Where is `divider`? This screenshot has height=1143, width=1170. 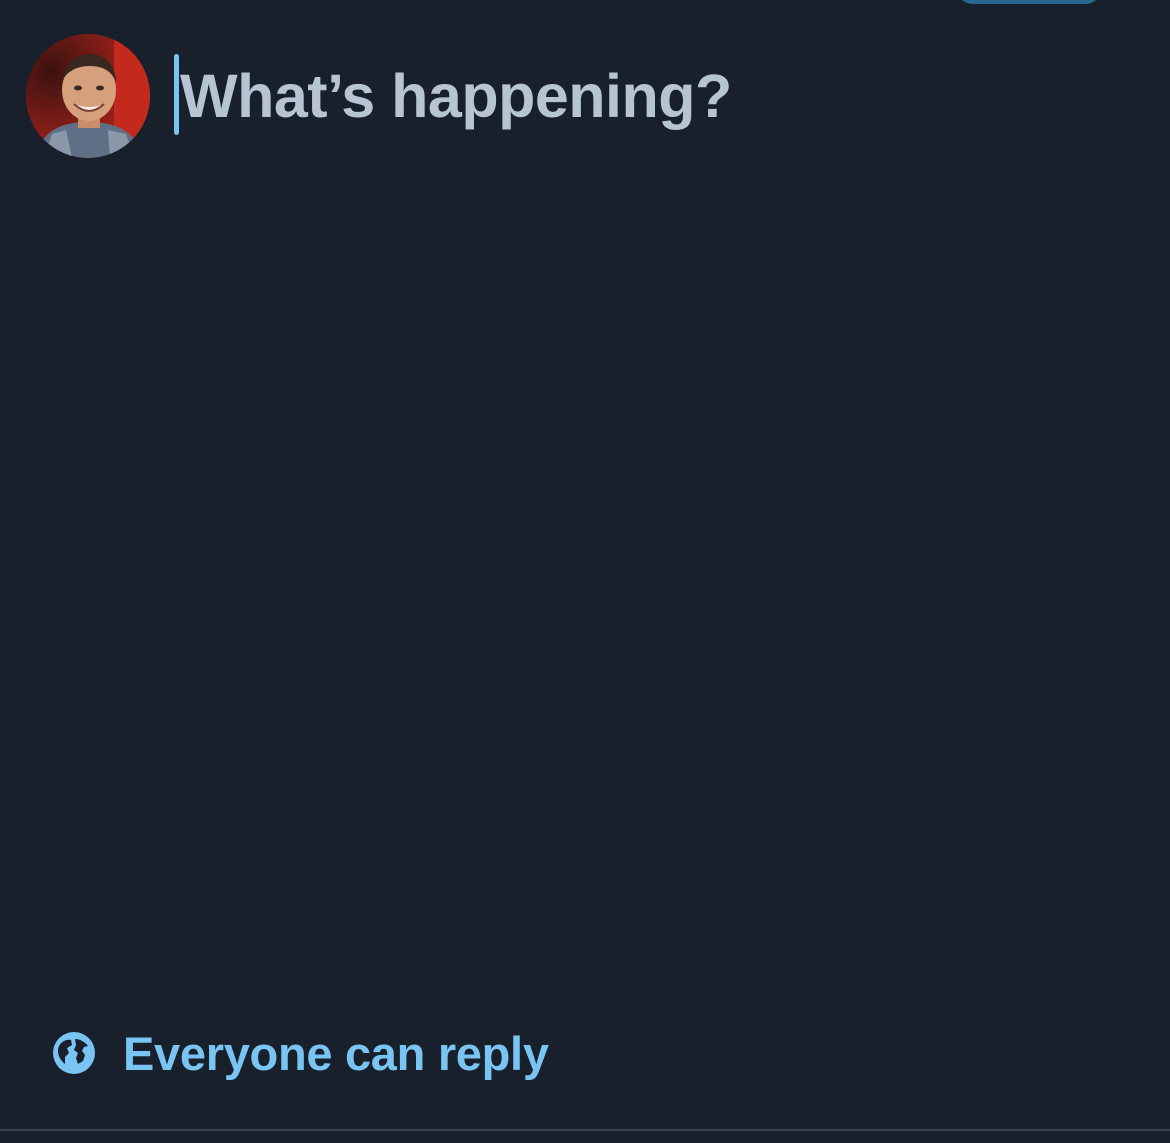 divider is located at coordinates (585, 1130).